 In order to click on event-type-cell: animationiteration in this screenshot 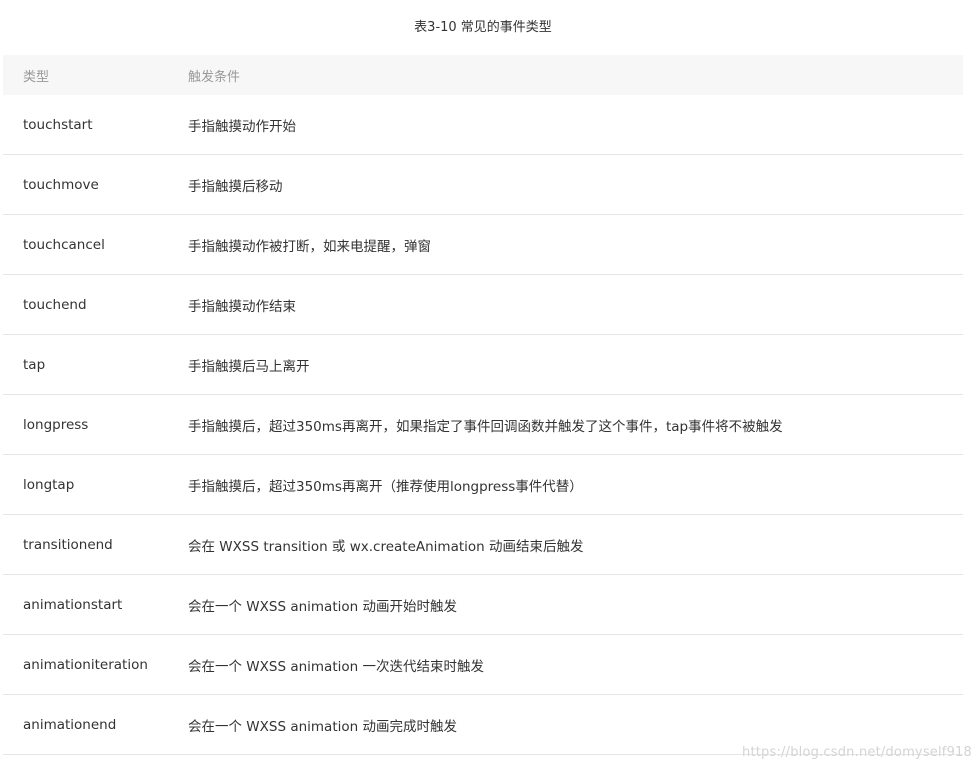, I will do `click(85, 664)`.